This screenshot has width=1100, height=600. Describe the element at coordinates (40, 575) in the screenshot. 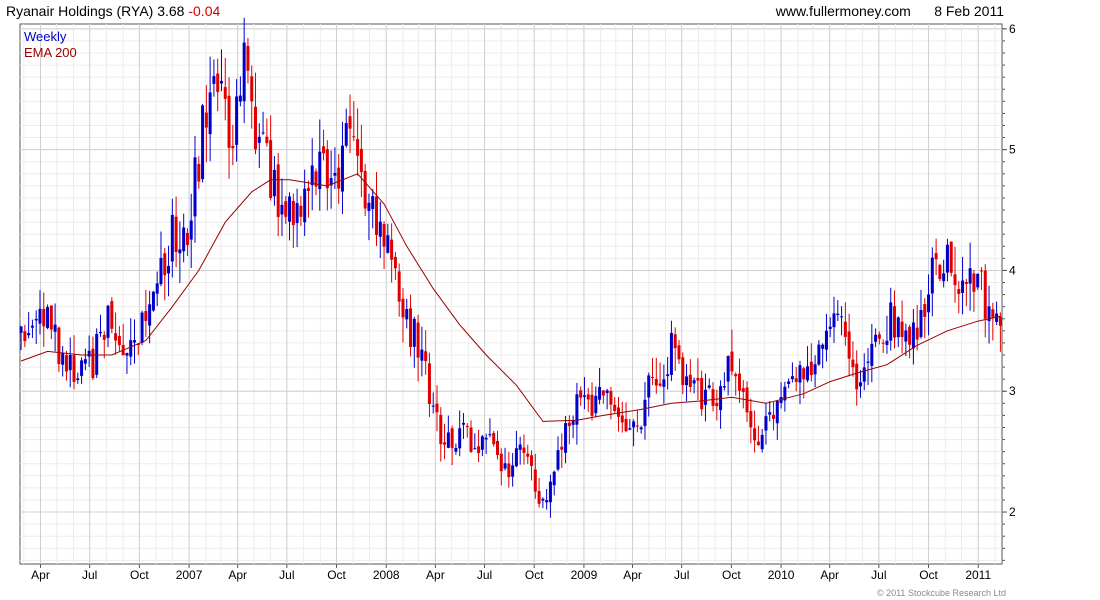

I see `x-tick-label: Apr` at that location.